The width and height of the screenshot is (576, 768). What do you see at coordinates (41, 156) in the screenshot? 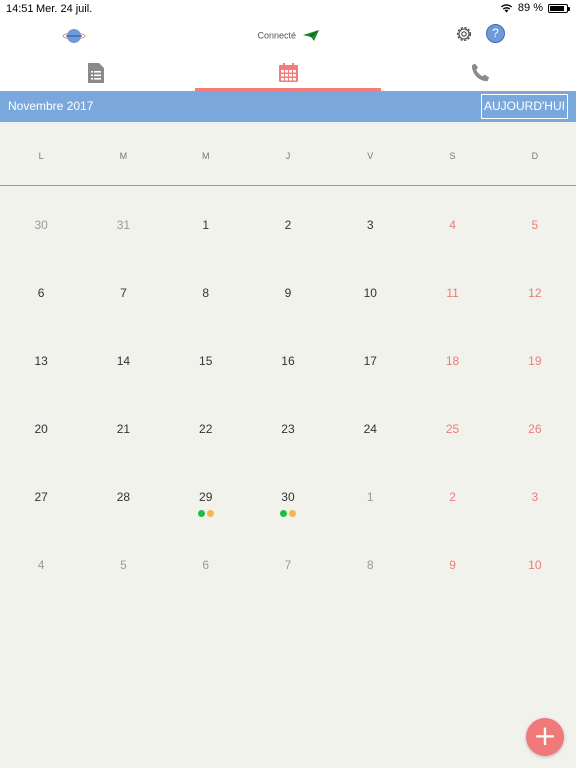
I see `weekday-label: L` at bounding box center [41, 156].